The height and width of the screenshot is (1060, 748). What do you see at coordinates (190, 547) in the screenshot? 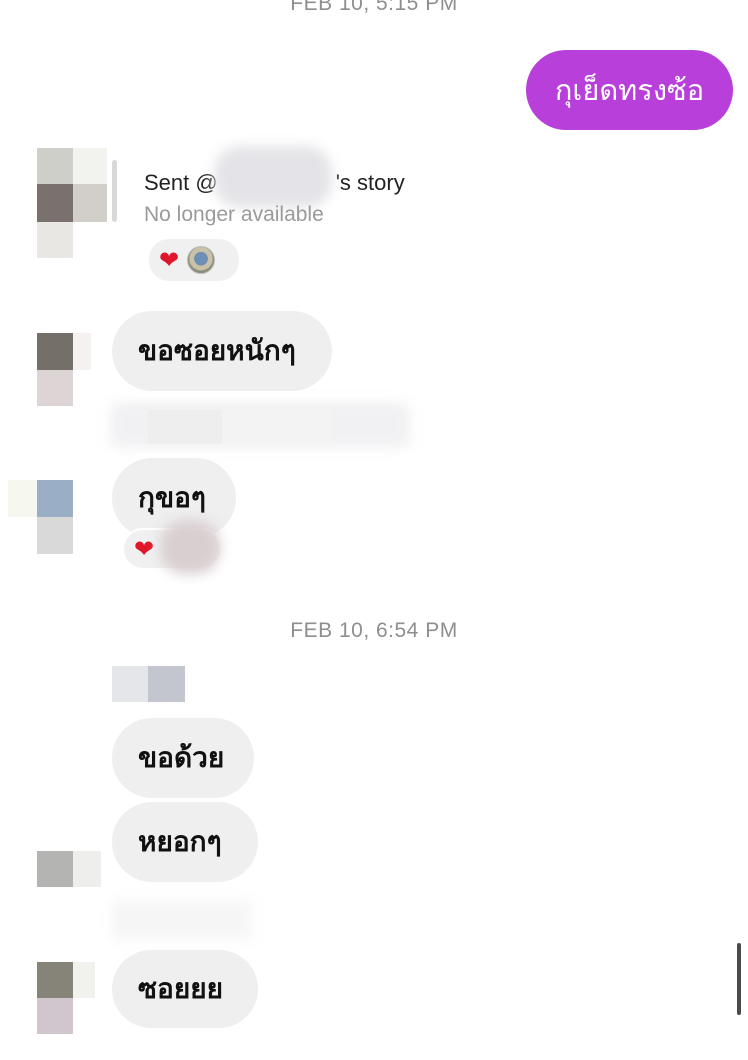
I see `redacted-reactor-avatar` at bounding box center [190, 547].